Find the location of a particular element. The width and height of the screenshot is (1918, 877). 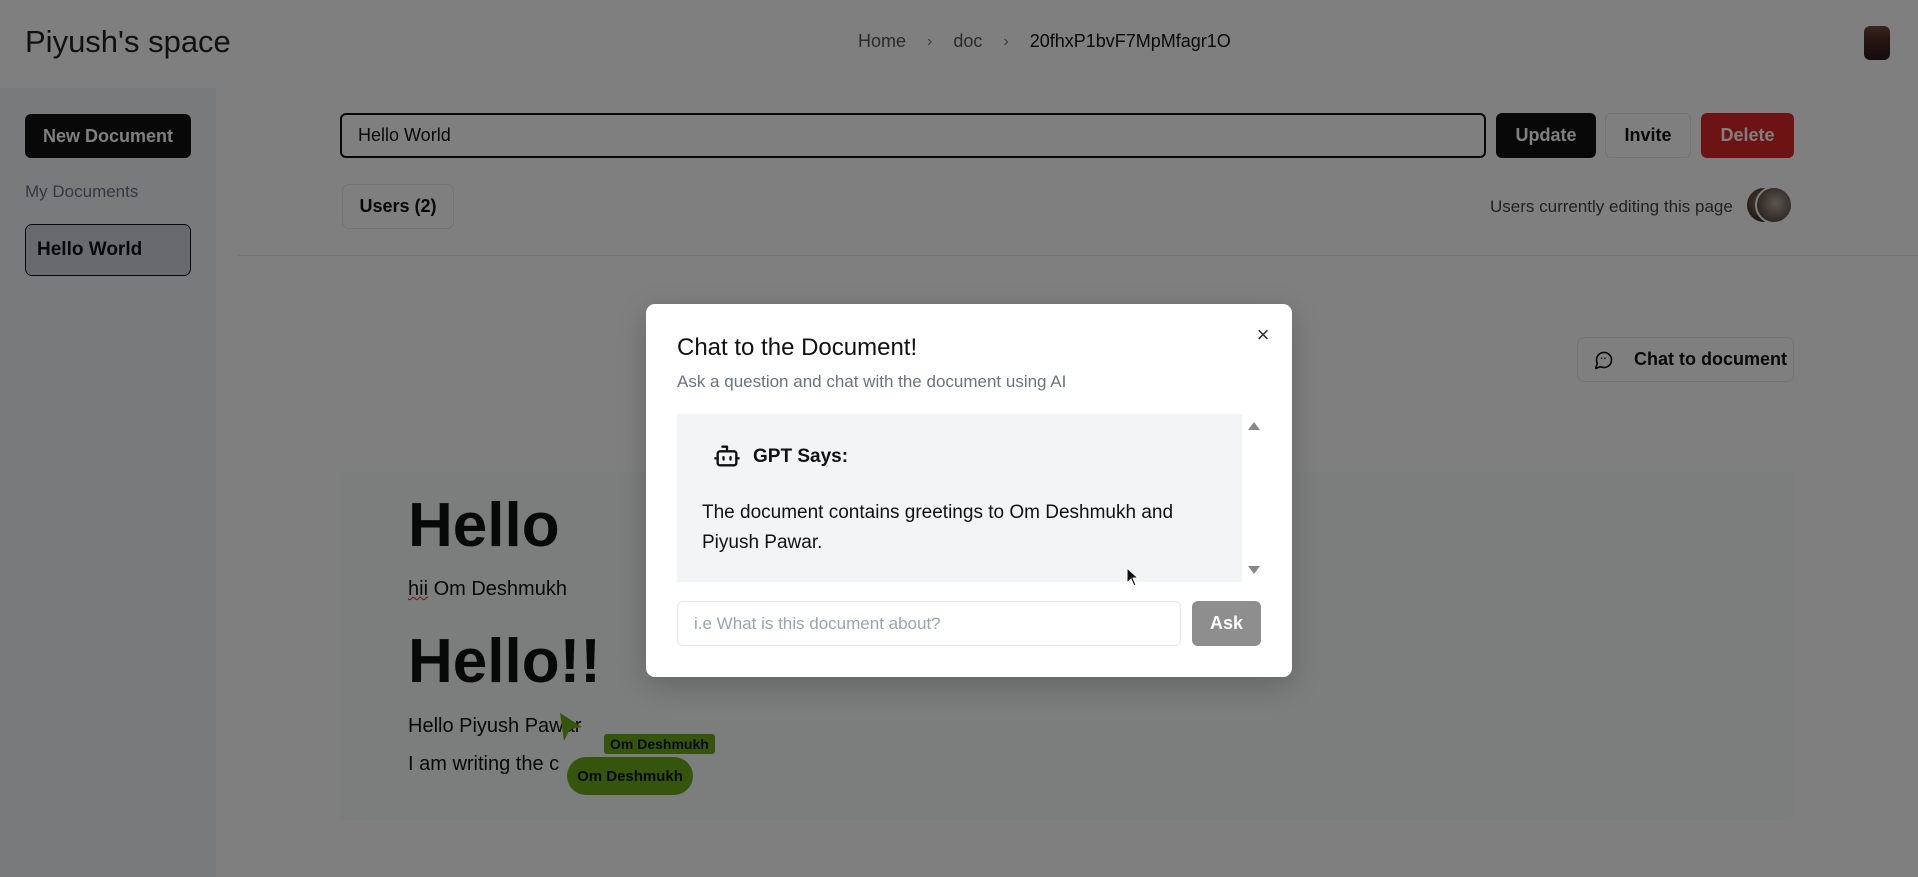

chat-scrollbar is located at coordinates (1253, 498).